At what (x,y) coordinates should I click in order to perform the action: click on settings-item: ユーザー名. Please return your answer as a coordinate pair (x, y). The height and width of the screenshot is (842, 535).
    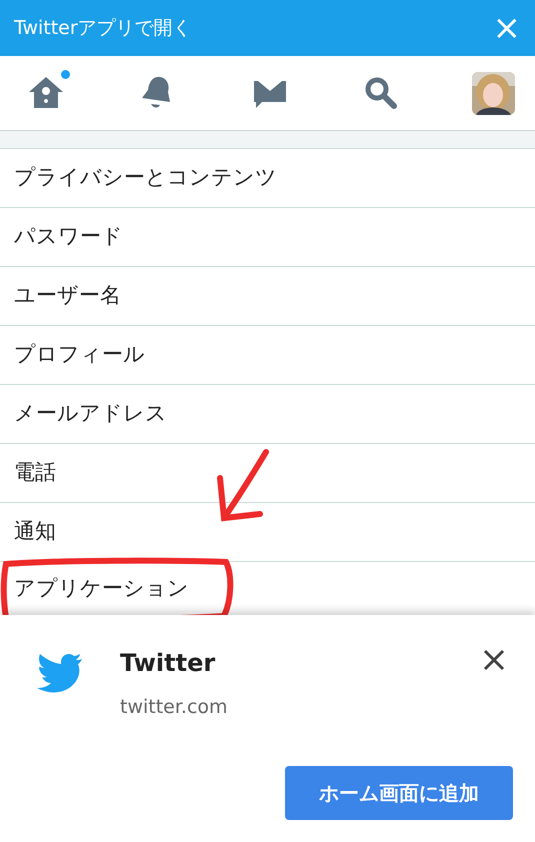
    Looking at the image, I should click on (267, 295).